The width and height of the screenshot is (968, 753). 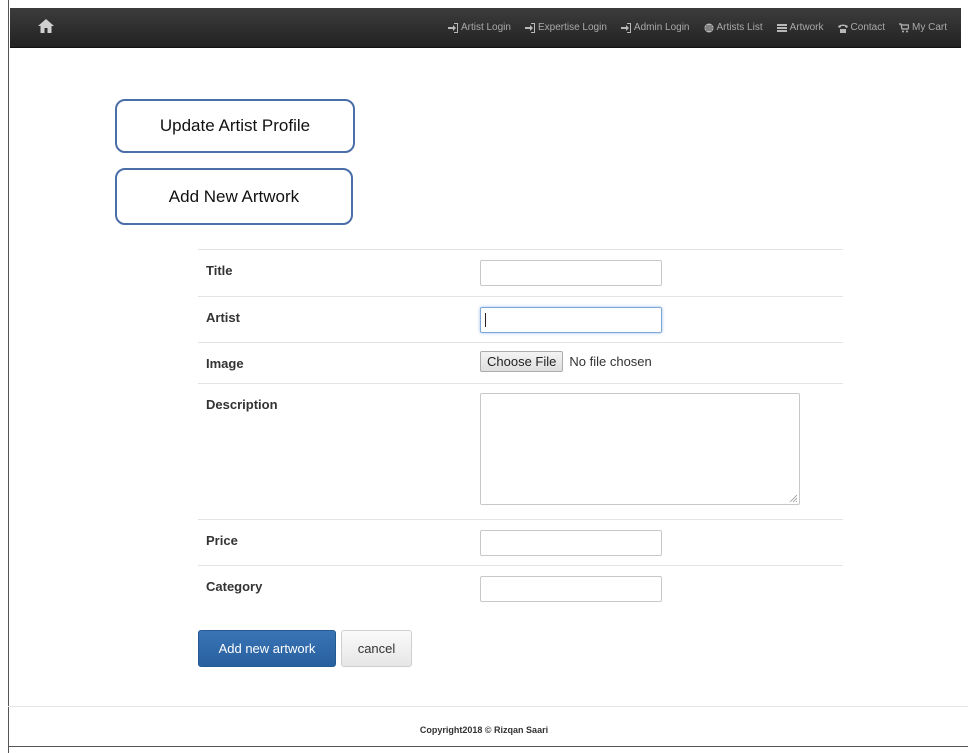 I want to click on file-input: Choose File No file chosen, so click(x=566, y=361).